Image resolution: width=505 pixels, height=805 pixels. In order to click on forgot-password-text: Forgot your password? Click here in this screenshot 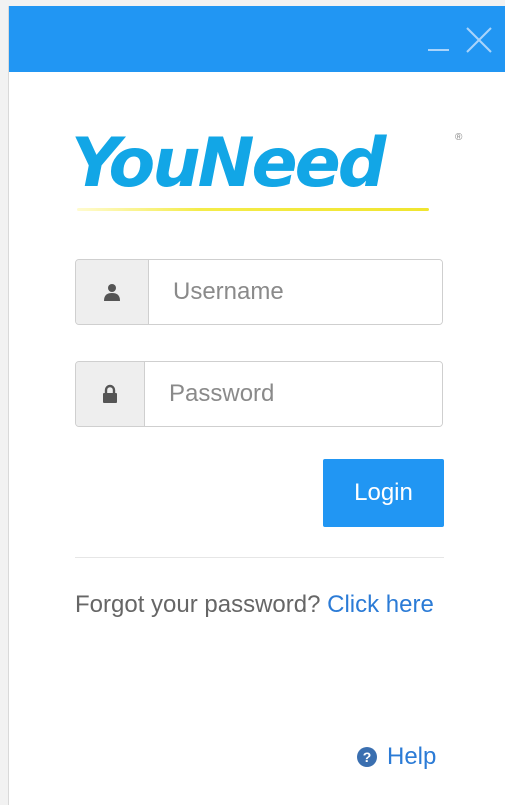, I will do `click(265, 604)`.